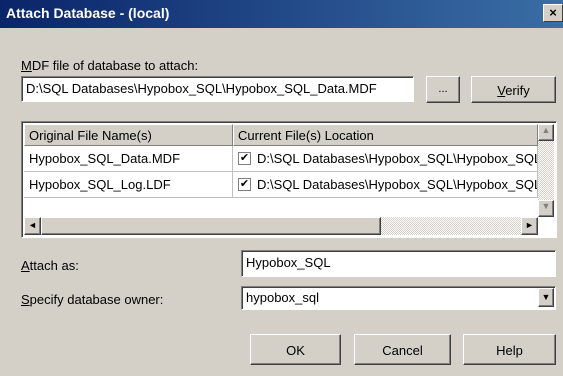  What do you see at coordinates (128, 185) in the screenshot?
I see `row-2-name: Hypobox_SQL_Log.LDF` at bounding box center [128, 185].